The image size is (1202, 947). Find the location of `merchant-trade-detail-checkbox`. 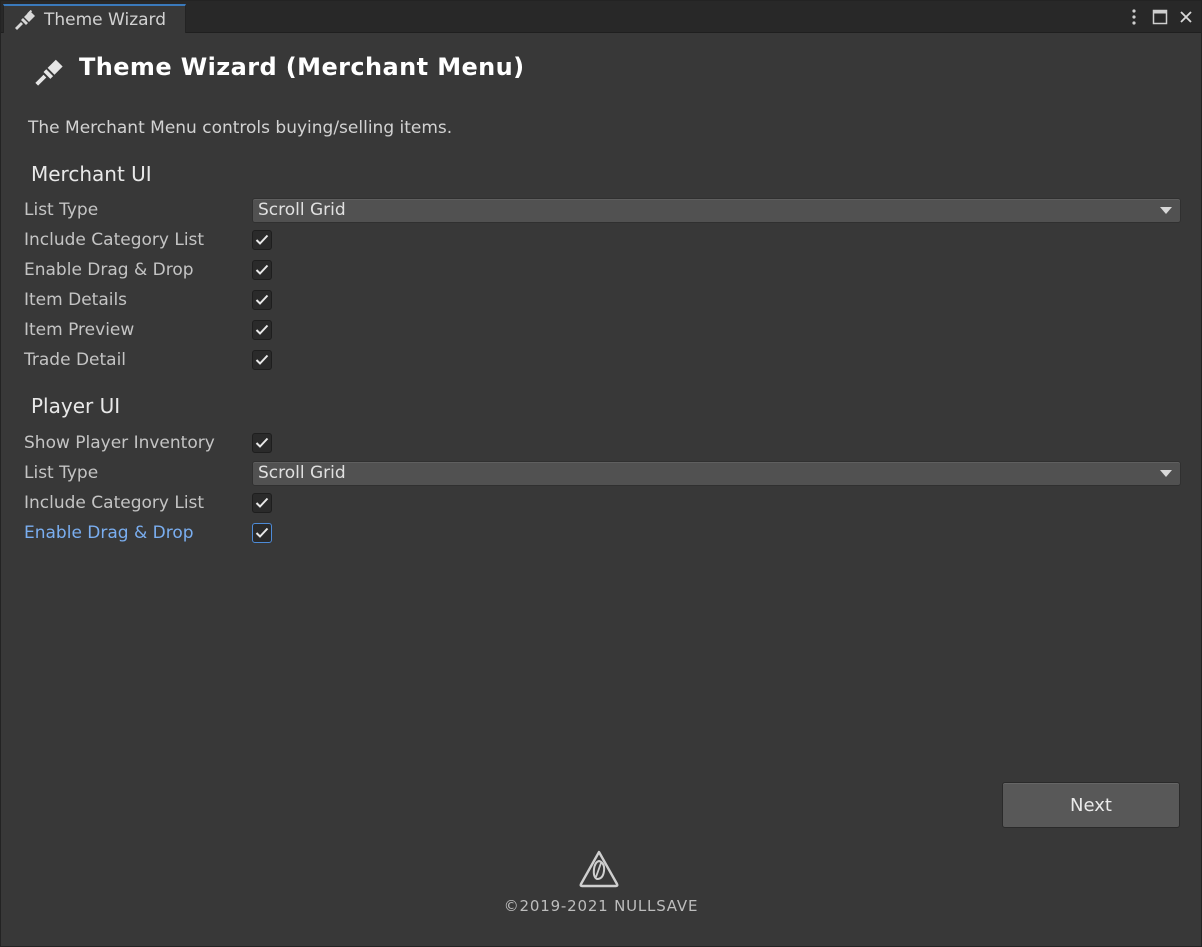

merchant-trade-detail-checkbox is located at coordinates (262, 360).